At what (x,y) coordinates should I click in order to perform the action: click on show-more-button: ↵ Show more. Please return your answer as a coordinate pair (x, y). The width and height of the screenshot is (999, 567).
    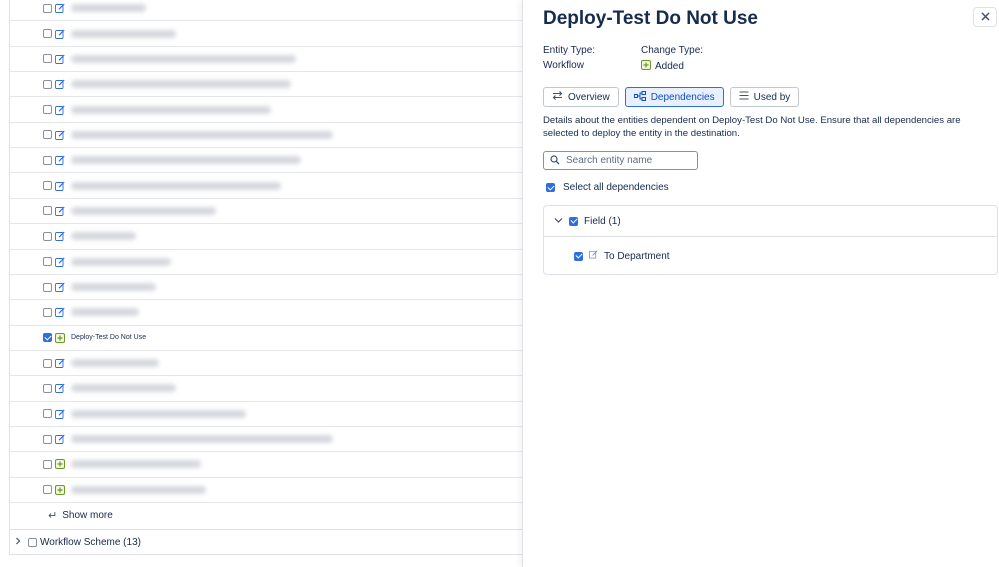
    Looking at the image, I should click on (80, 515).